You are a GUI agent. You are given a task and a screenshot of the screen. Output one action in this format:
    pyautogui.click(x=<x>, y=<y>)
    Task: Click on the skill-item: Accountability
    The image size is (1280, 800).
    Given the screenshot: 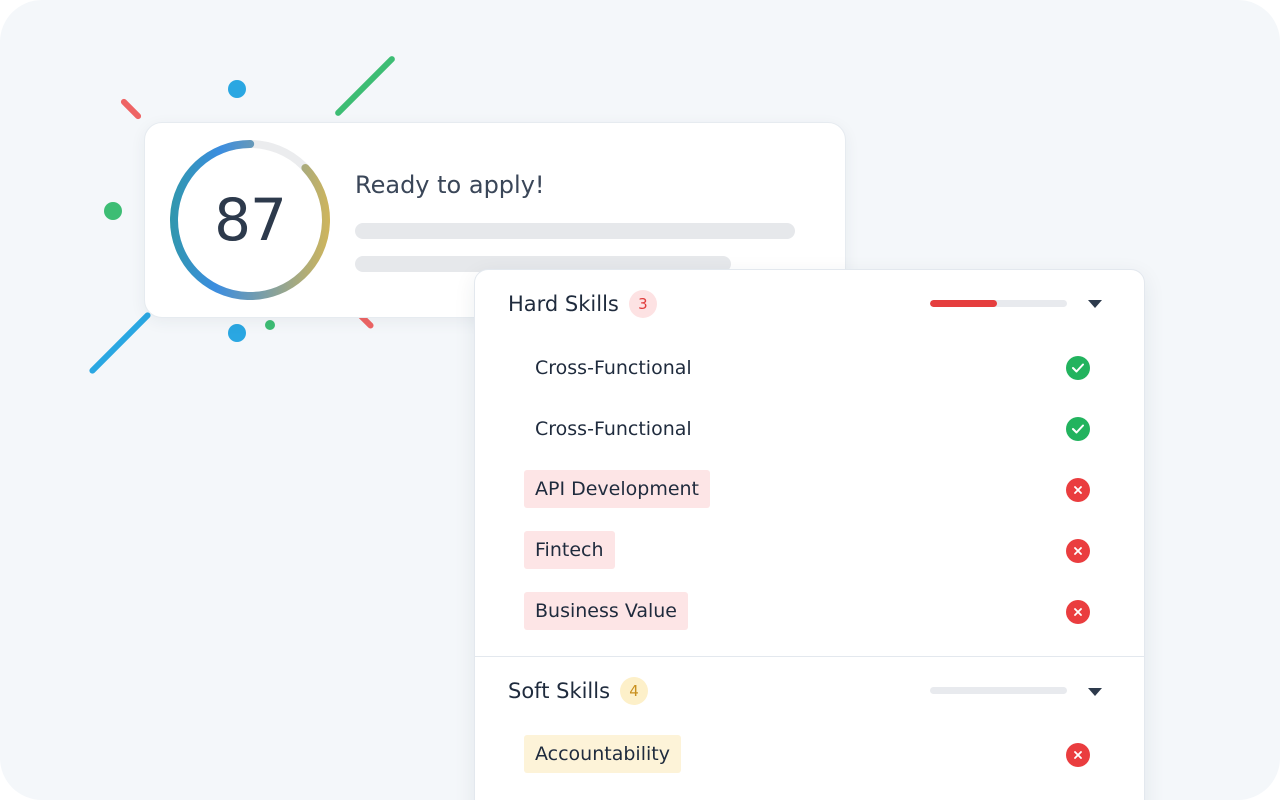 What is the action you would take?
    pyautogui.click(x=602, y=754)
    